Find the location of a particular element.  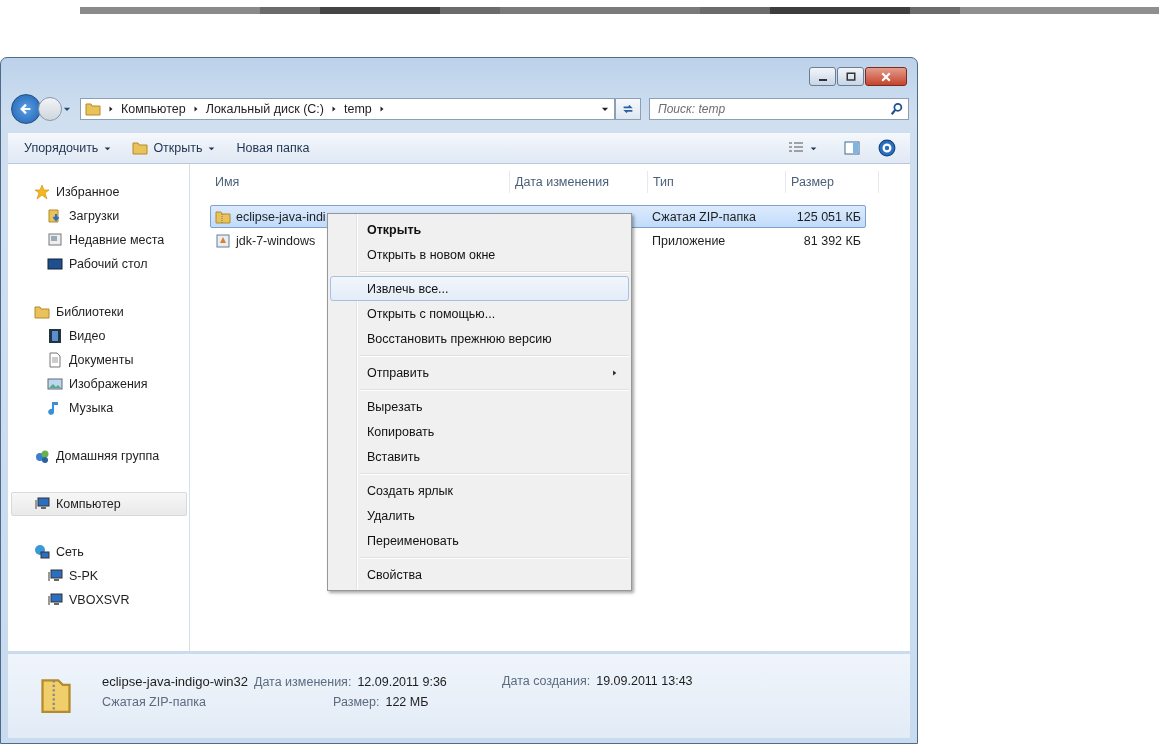

file-name: jdk-7-windows is located at coordinates (276, 240).